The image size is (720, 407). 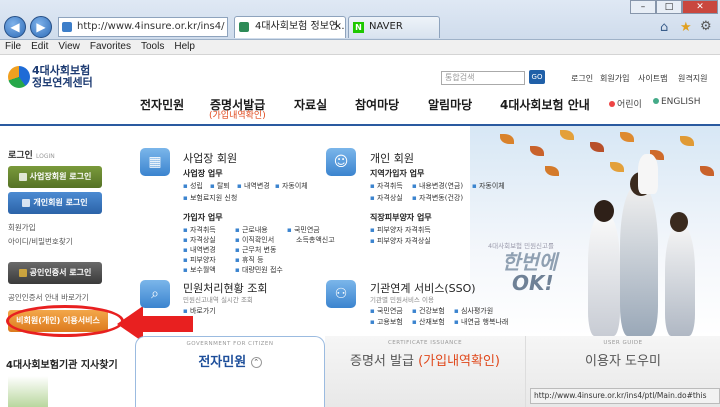 What do you see at coordinates (203, 217) in the screenshot?
I see `subscriber-tasks-title: 가입자 업무` at bounding box center [203, 217].